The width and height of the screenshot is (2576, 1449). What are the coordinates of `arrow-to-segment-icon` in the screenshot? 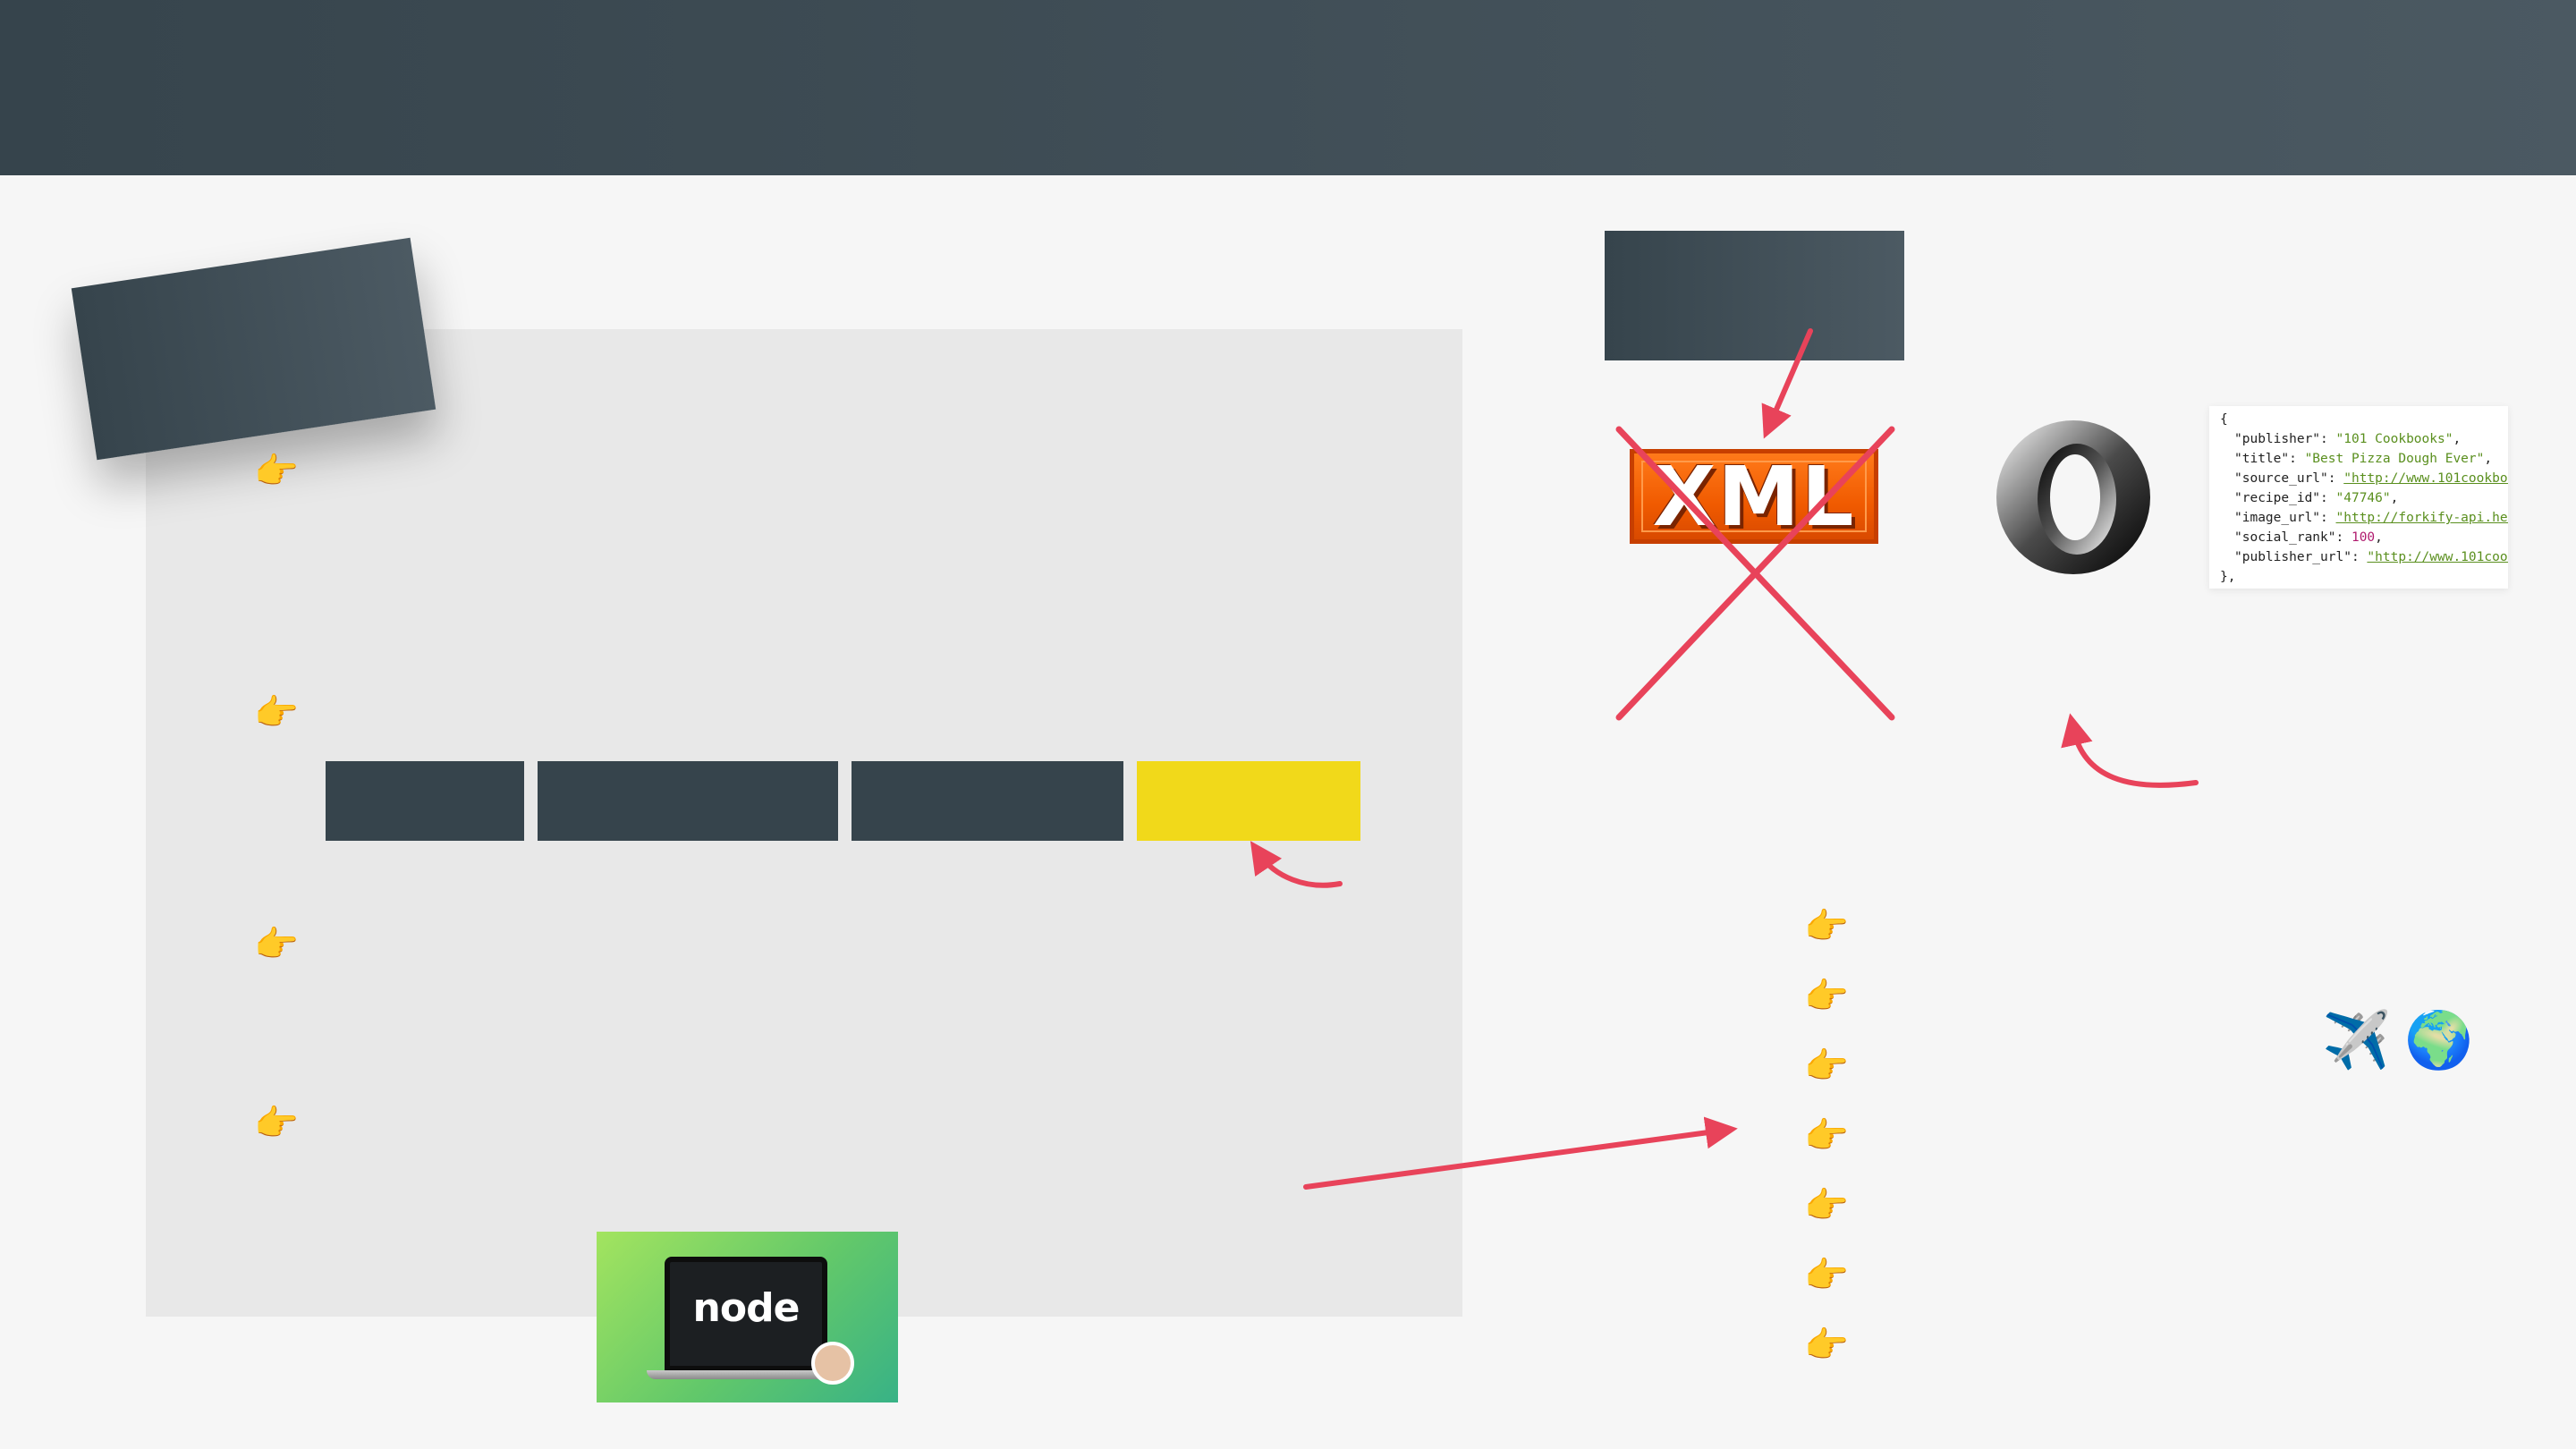 It's located at (1296, 864).